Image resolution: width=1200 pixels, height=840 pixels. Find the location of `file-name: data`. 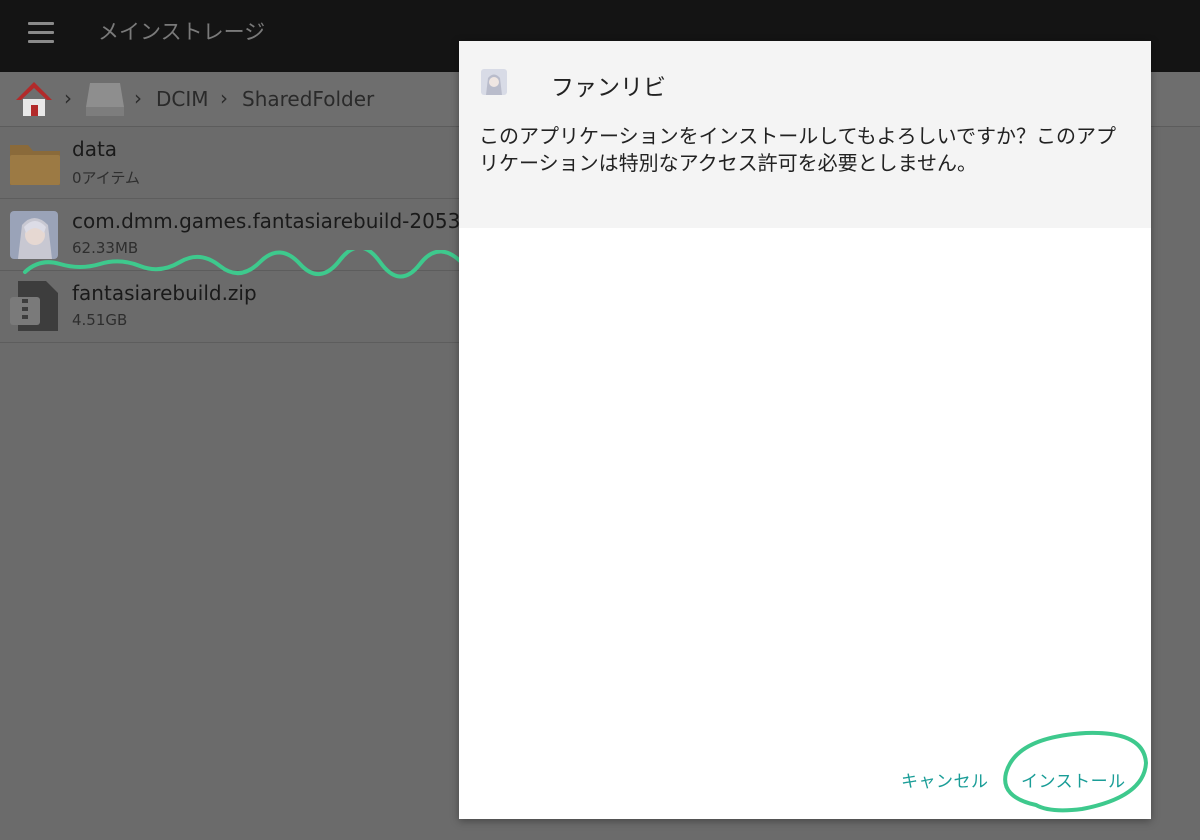

file-name: data is located at coordinates (95, 149).